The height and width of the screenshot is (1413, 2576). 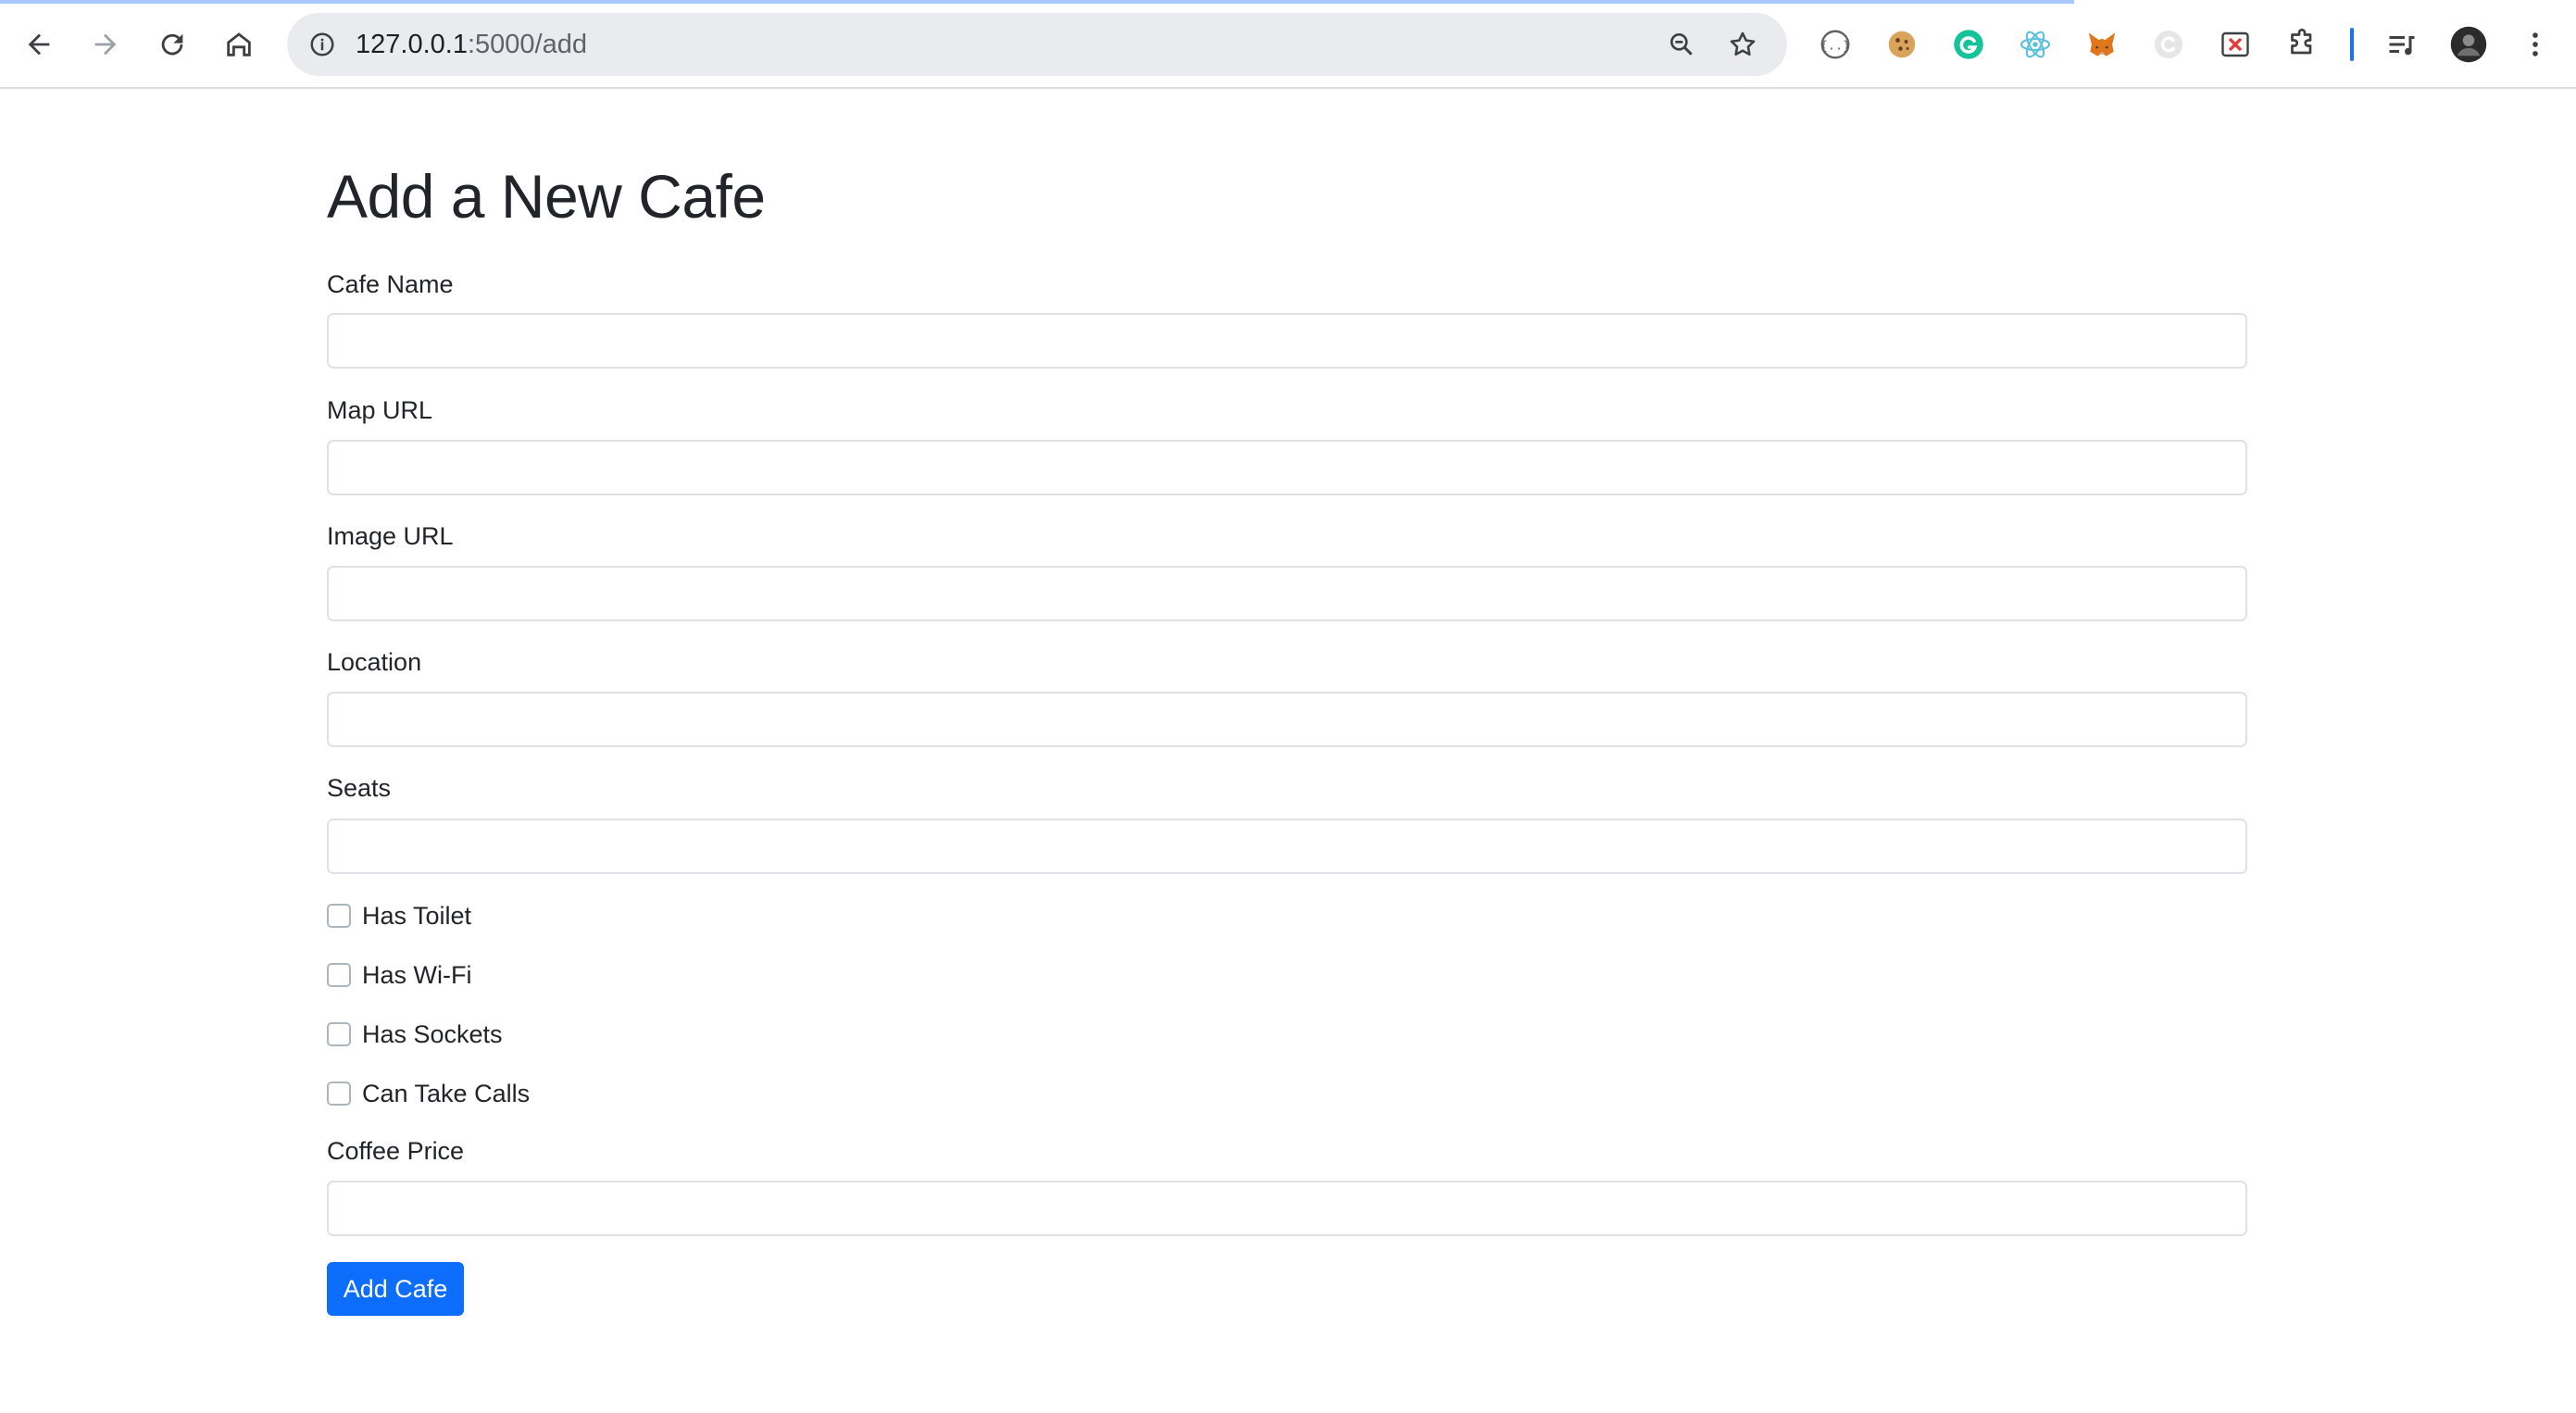 I want to click on can-take-calls-row: Can Take Calls, so click(x=429, y=1093).